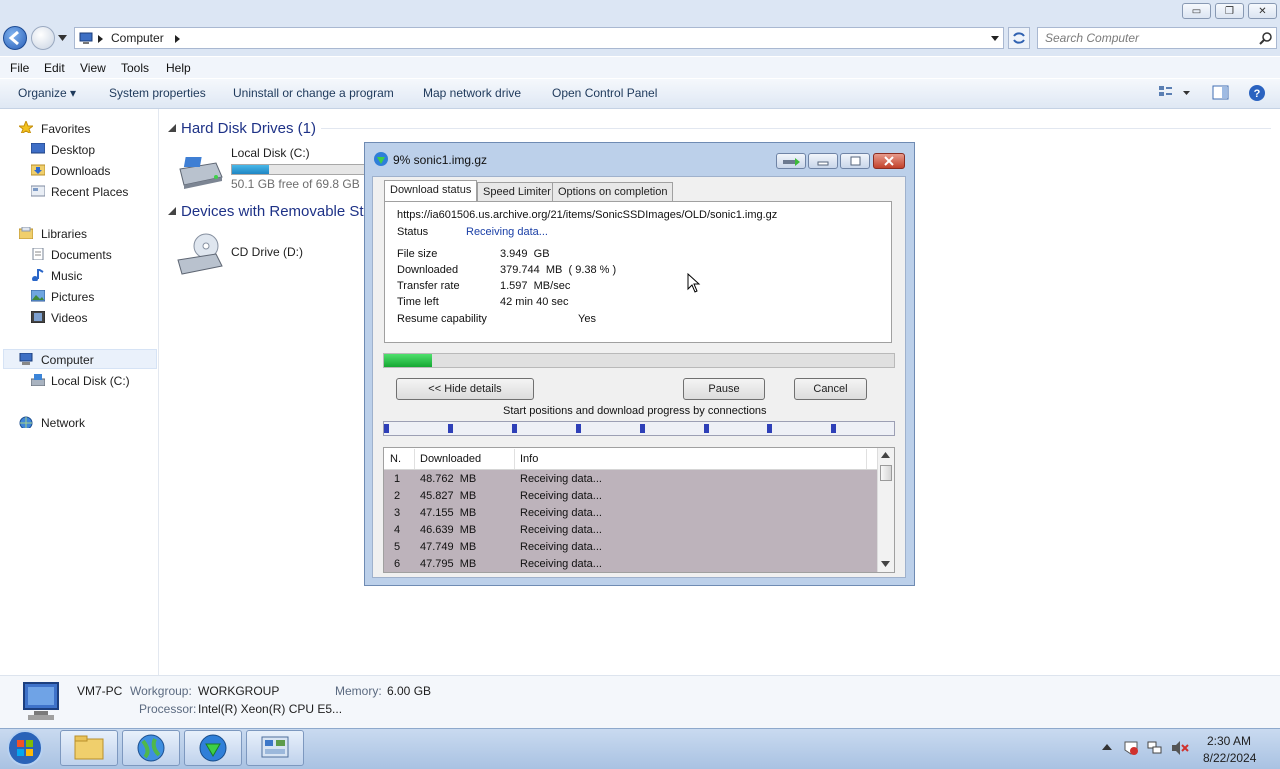 Image resolution: width=1280 pixels, height=769 pixels. I want to click on back-arrow-icon, so click(13, 38).